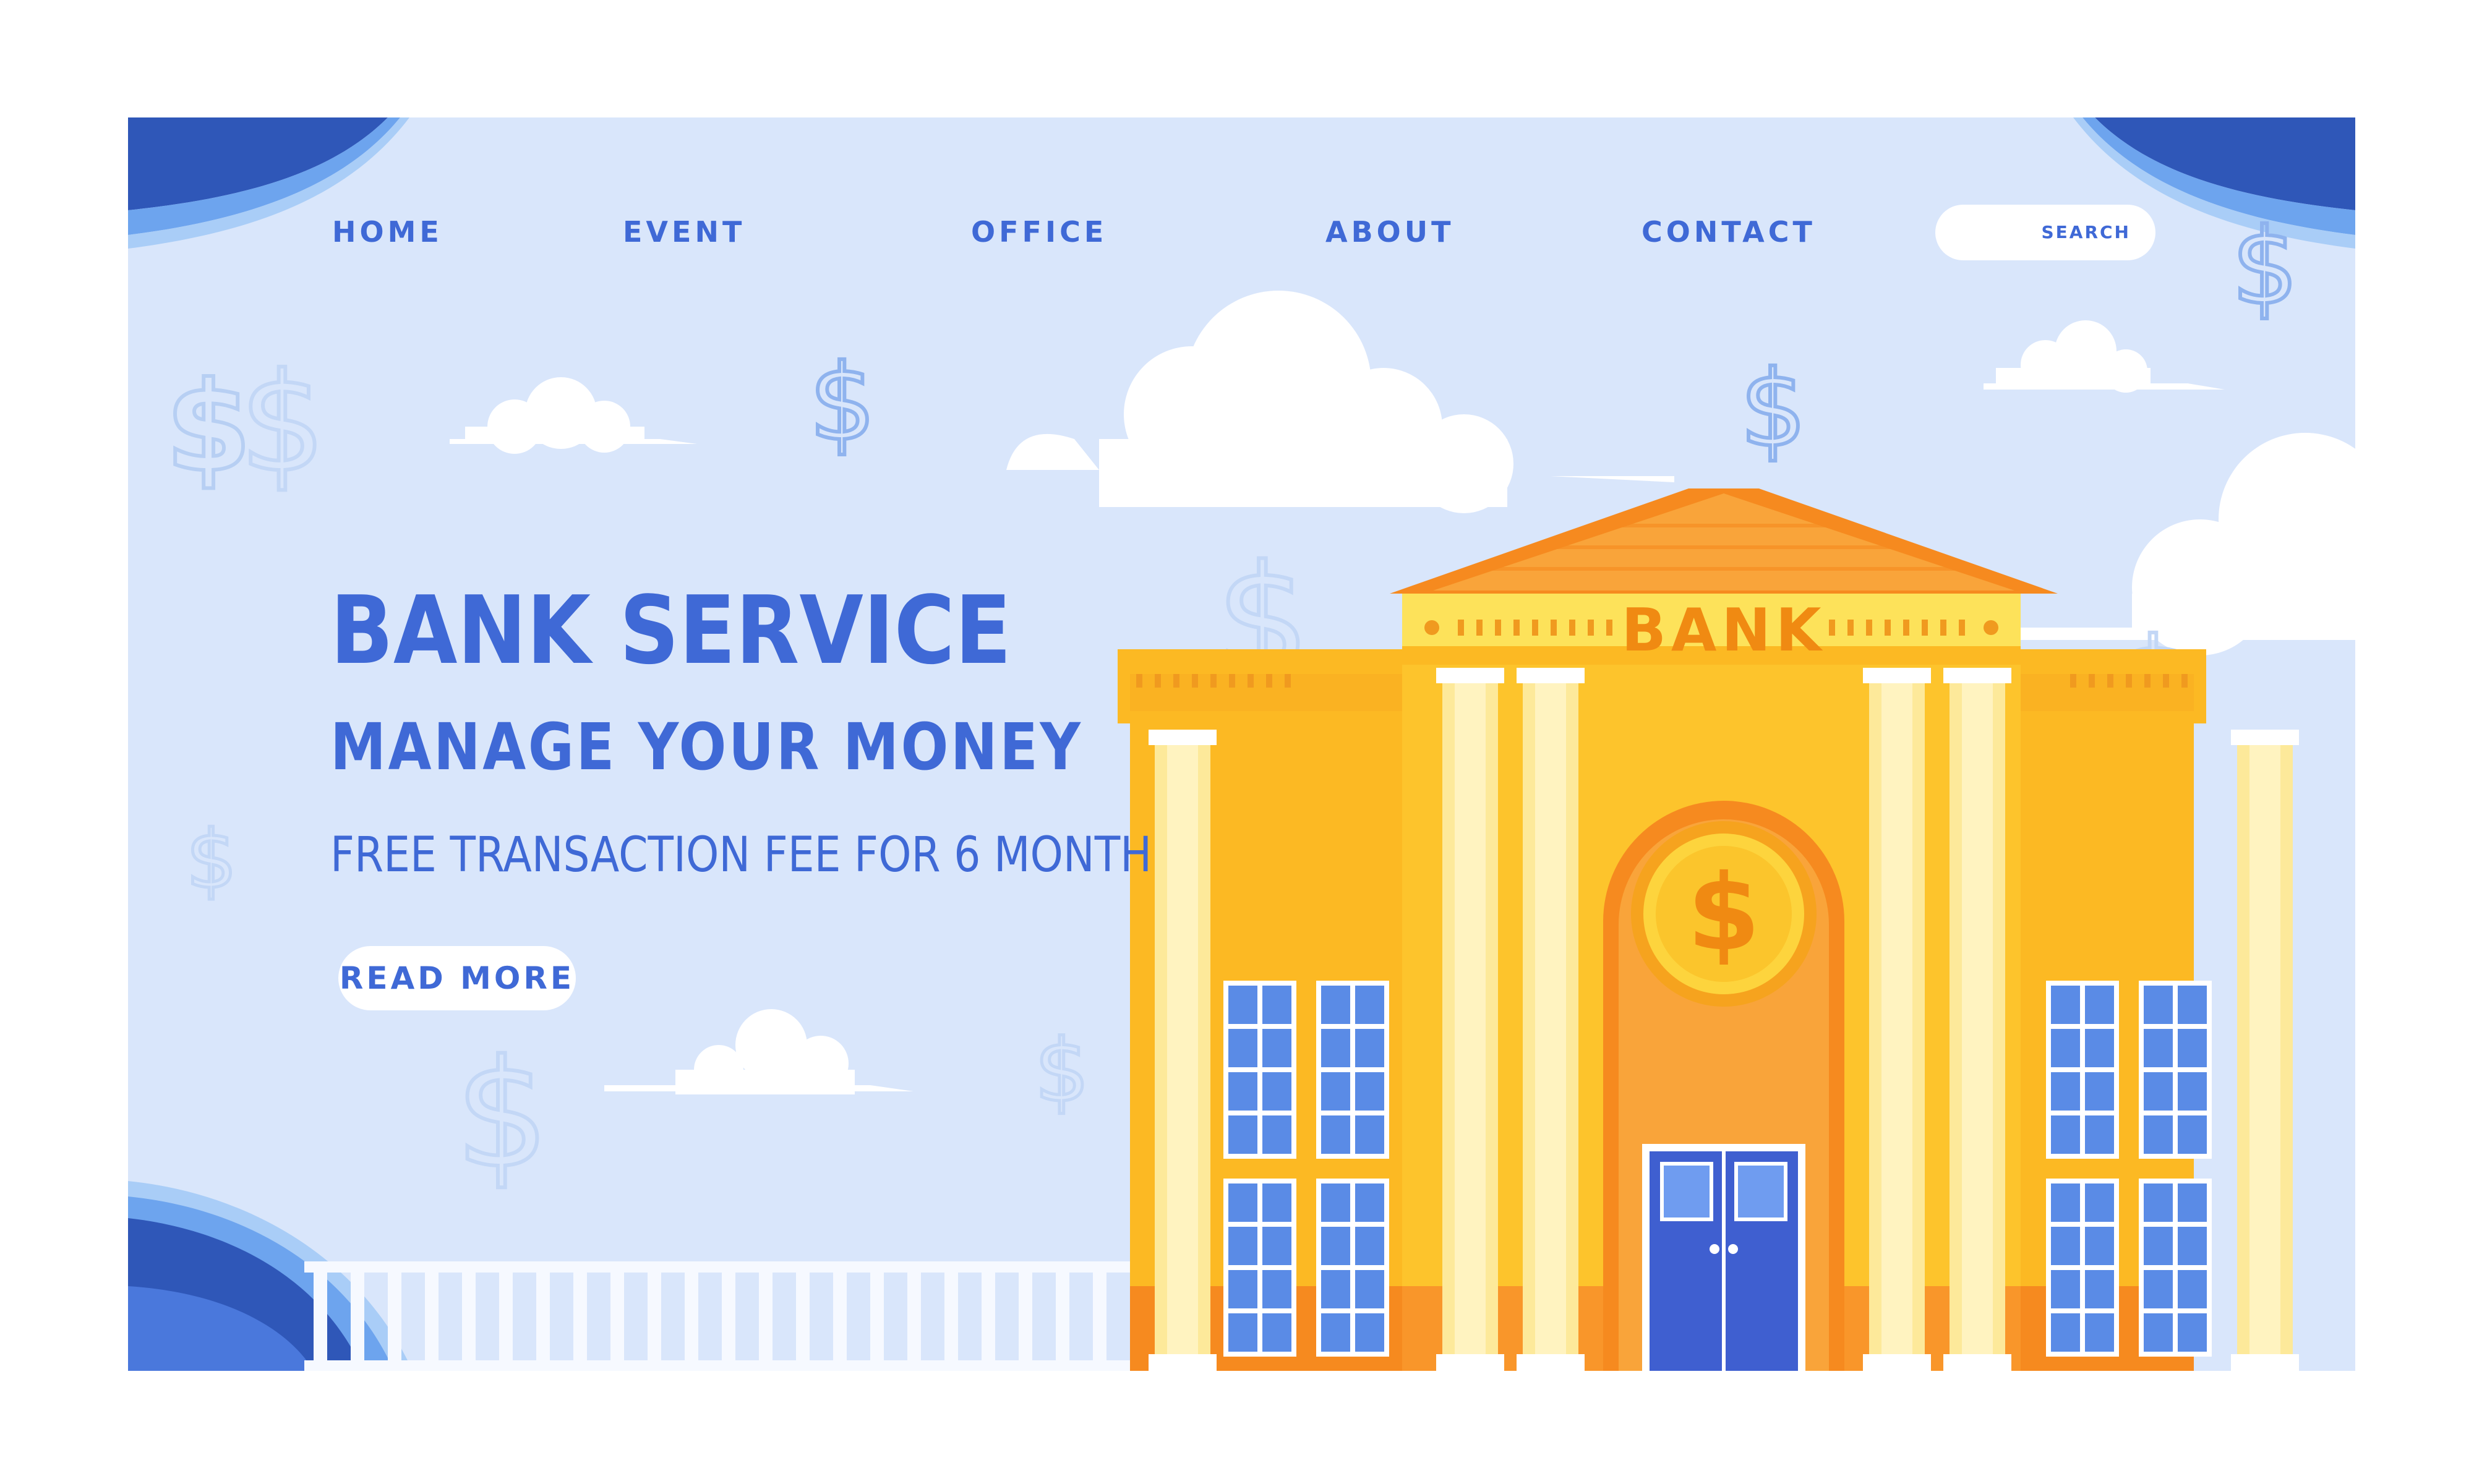  I want to click on nav-event-link: EVENT, so click(684, 231).